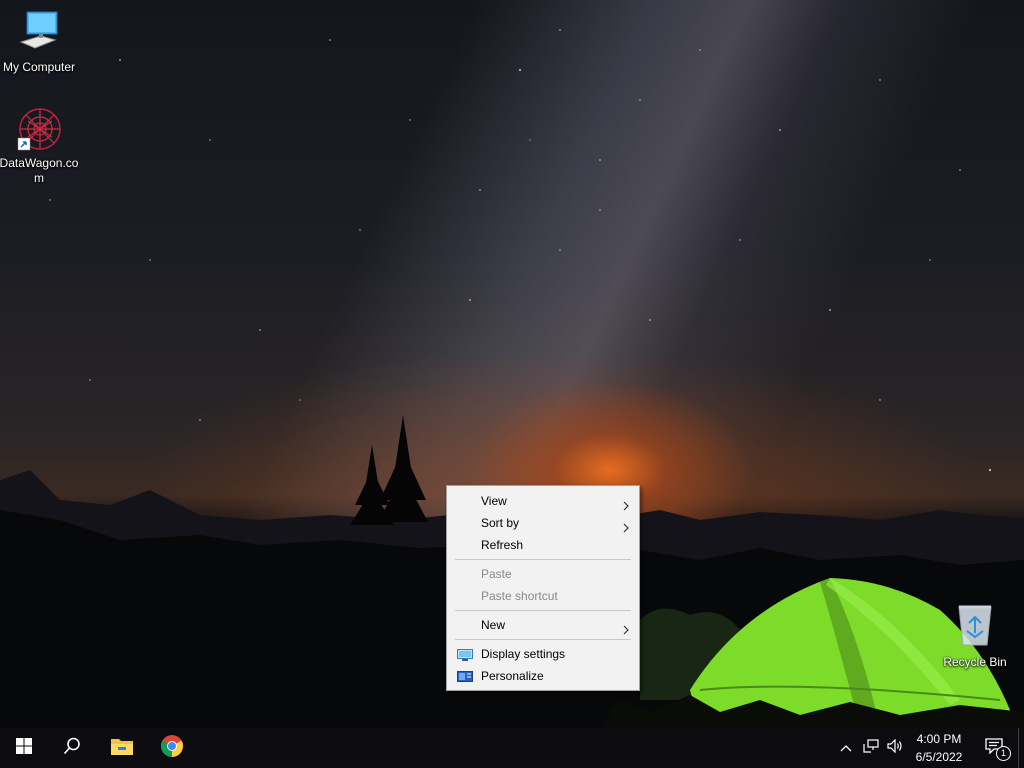 The height and width of the screenshot is (768, 1024). Describe the element at coordinates (543, 545) in the screenshot. I see `menu-item-refresh: Refresh` at that location.